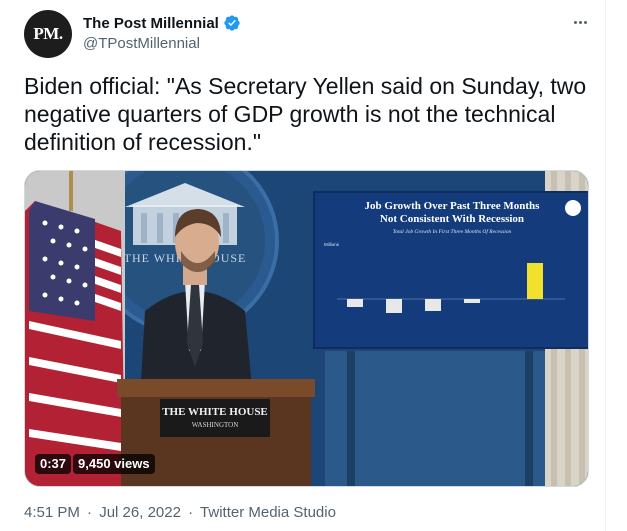  I want to click on slide-title-line-1: Job Growth Over Past Three Months, so click(453, 206).